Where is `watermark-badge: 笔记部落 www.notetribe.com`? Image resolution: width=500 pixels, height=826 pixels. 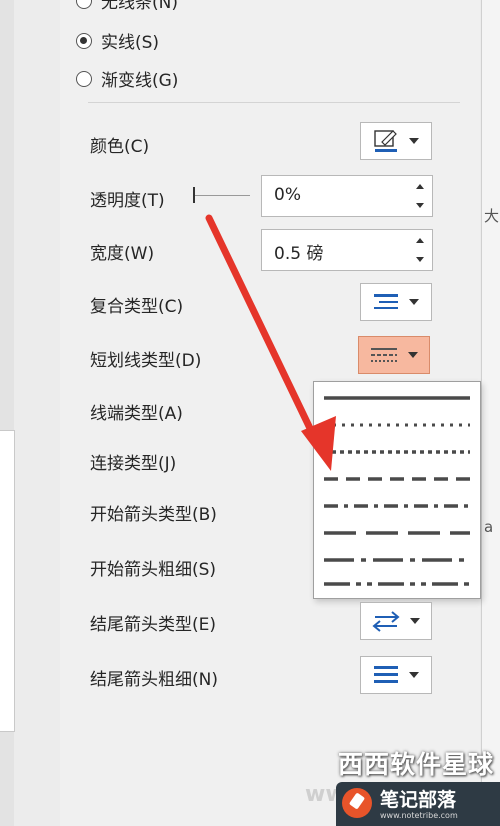 watermark-badge: 笔记部落 www.notetribe.com is located at coordinates (418, 804).